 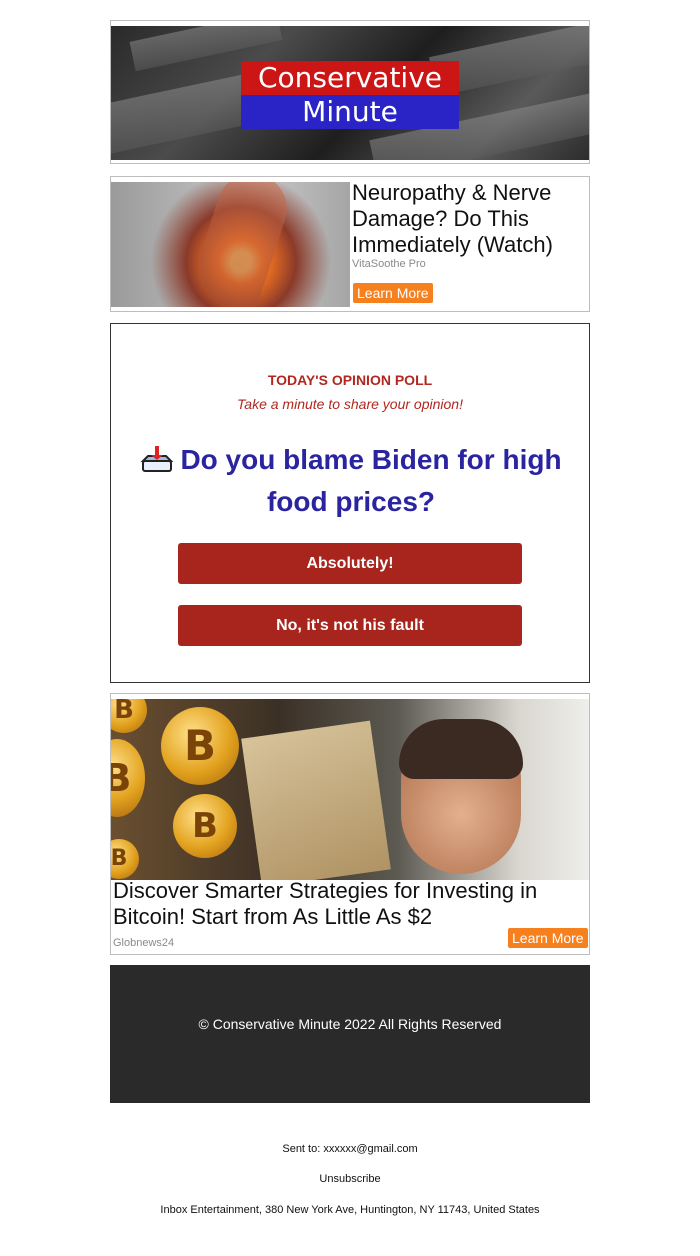 What do you see at coordinates (144, 943) in the screenshot?
I see `ad-source: Globnews24` at bounding box center [144, 943].